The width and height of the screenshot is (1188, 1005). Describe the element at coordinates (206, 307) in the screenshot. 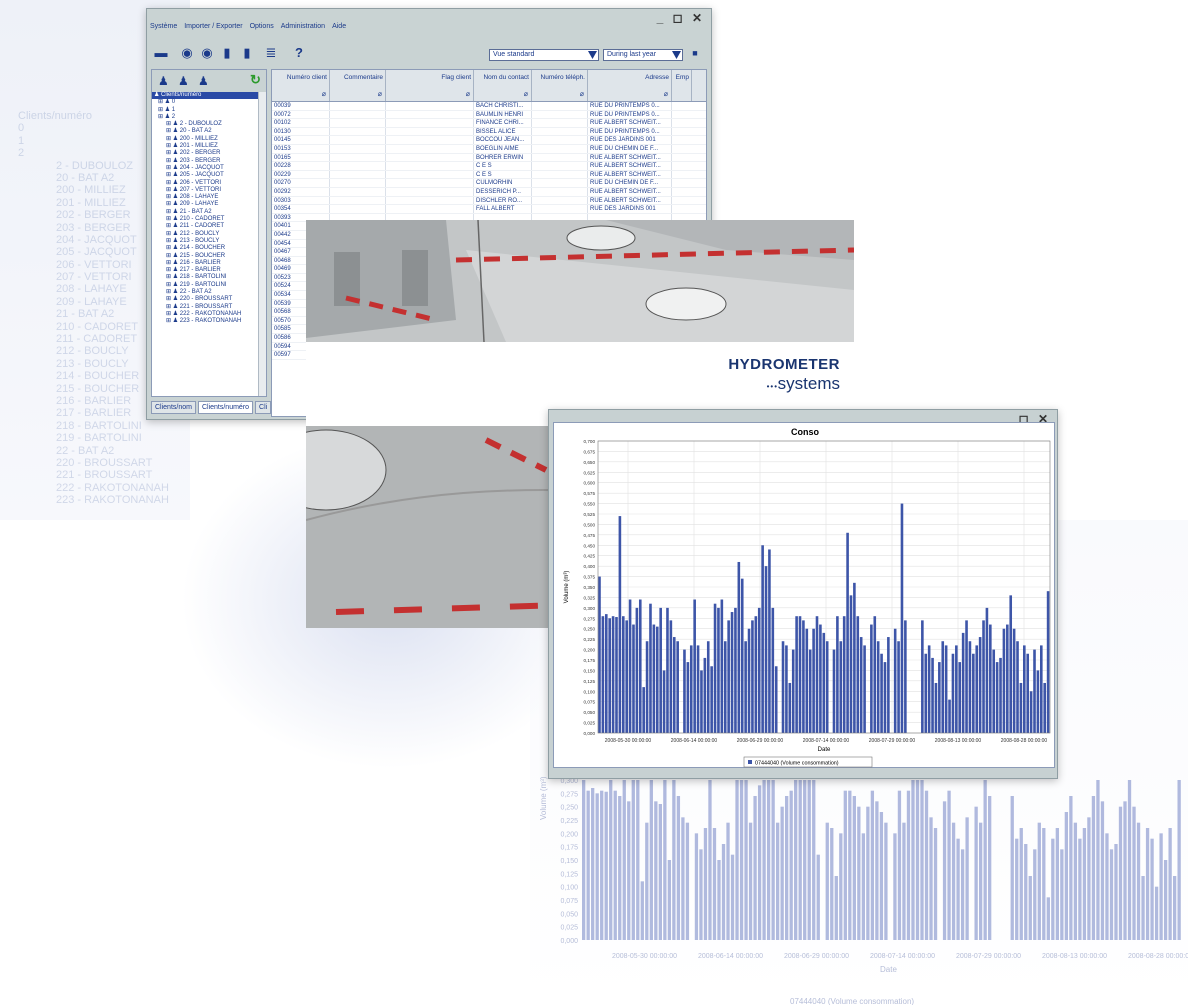

I see `tree-item: ⊞ ♟ 221 - BROUSSART` at that location.